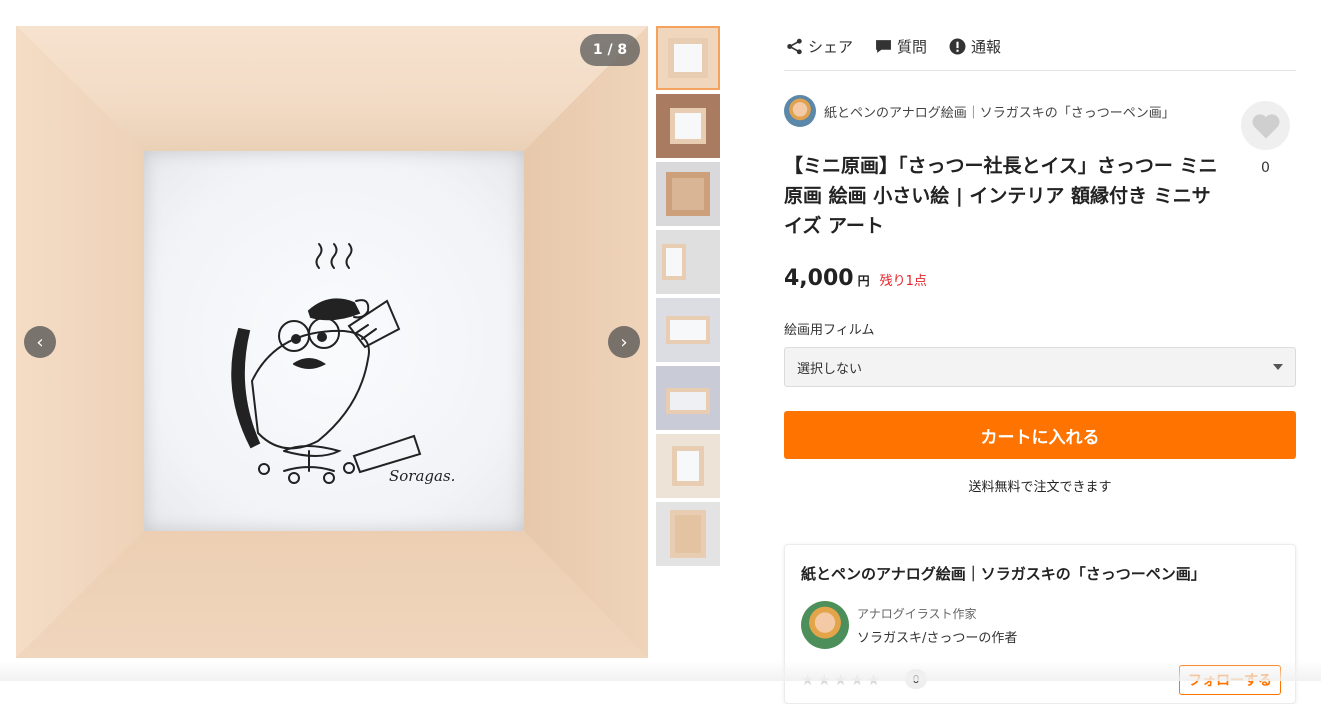  What do you see at coordinates (794, 46) in the screenshot?
I see `share-icon` at bounding box center [794, 46].